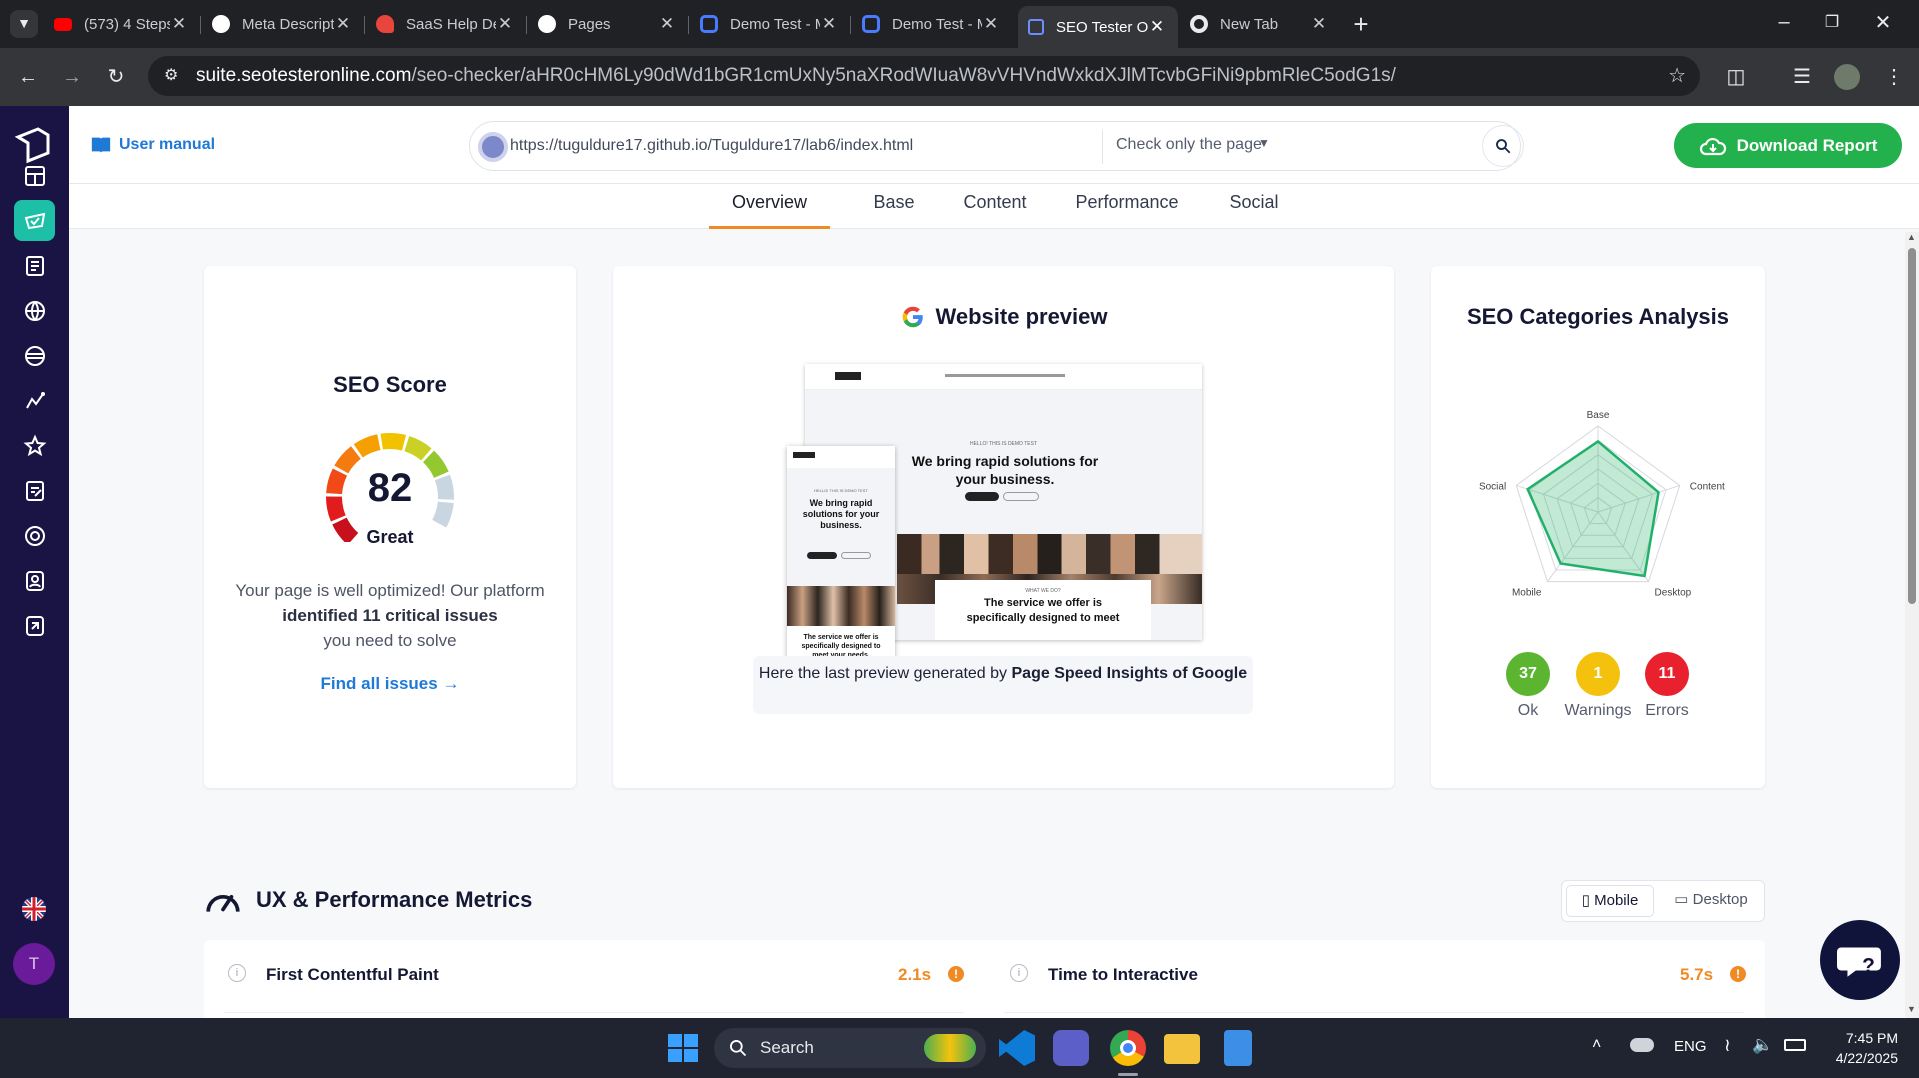  Describe the element at coordinates (1802, 77) in the screenshot. I see `media-icon: ☰` at that location.